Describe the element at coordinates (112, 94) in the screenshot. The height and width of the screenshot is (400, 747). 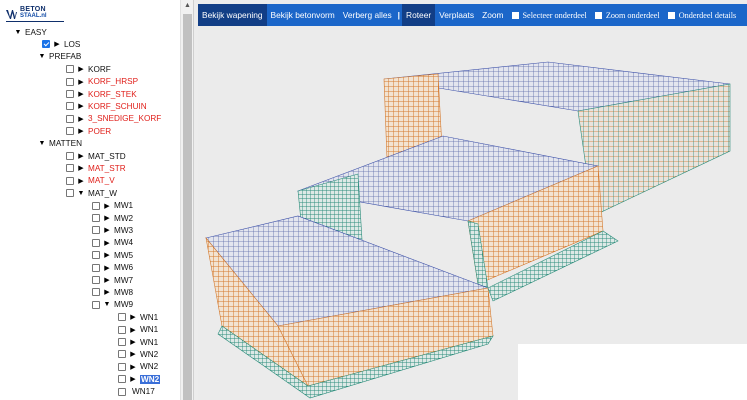
I see `tree-item-label: KORF_STEK` at that location.